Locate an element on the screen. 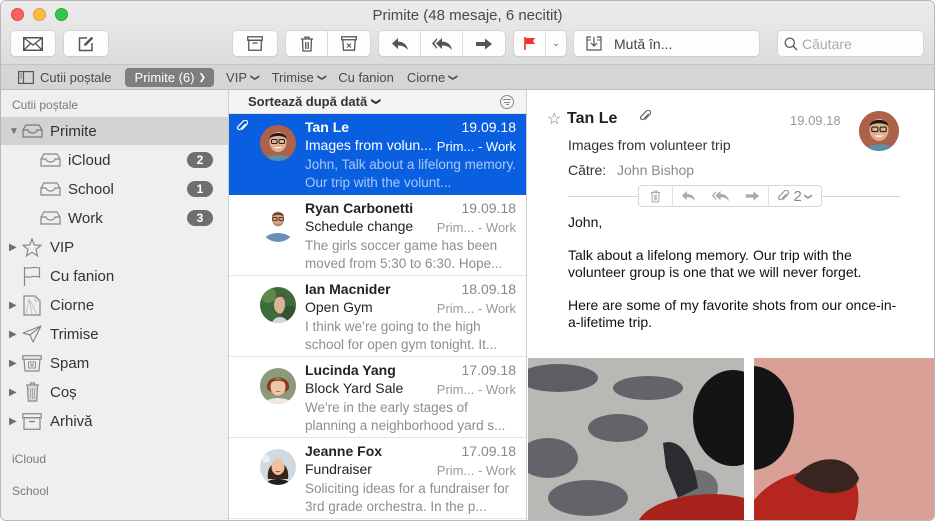 This screenshot has height=521, width=935. sidebar-item-icloud: iCloud 2 is located at coordinates (114, 160).